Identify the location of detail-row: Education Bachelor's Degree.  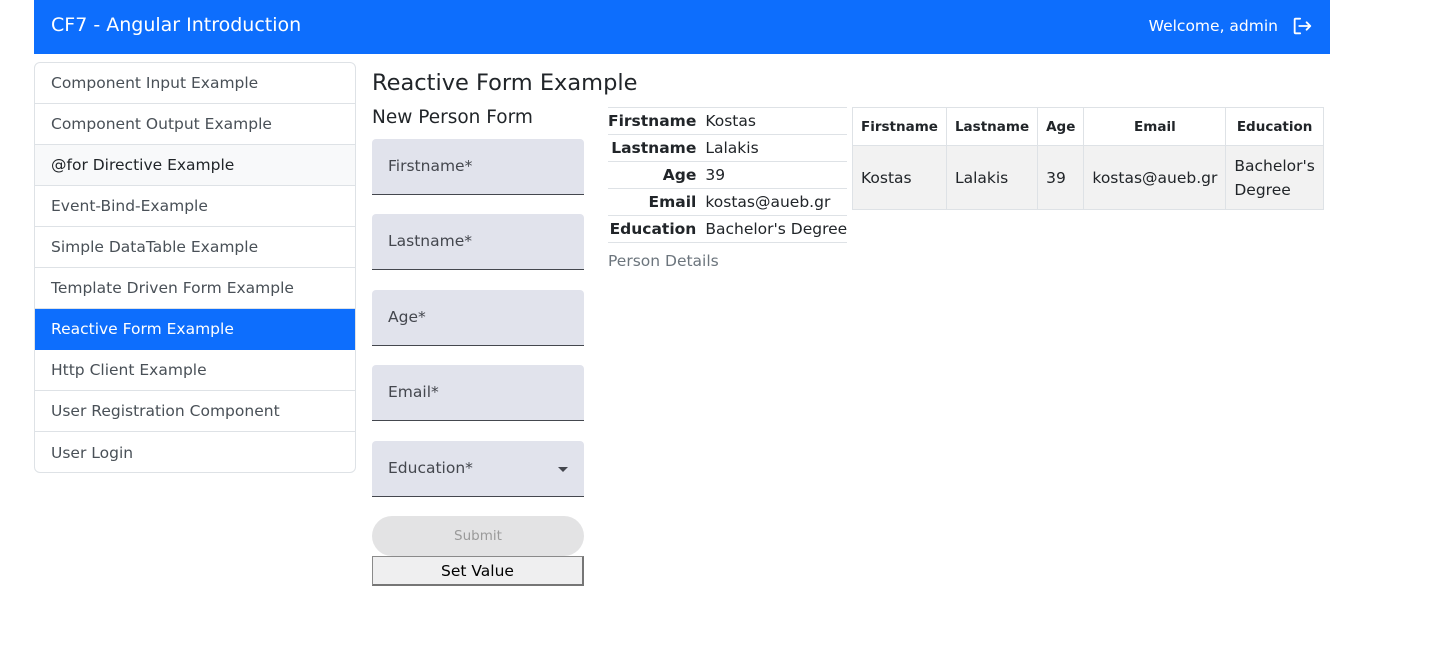
(728, 229).